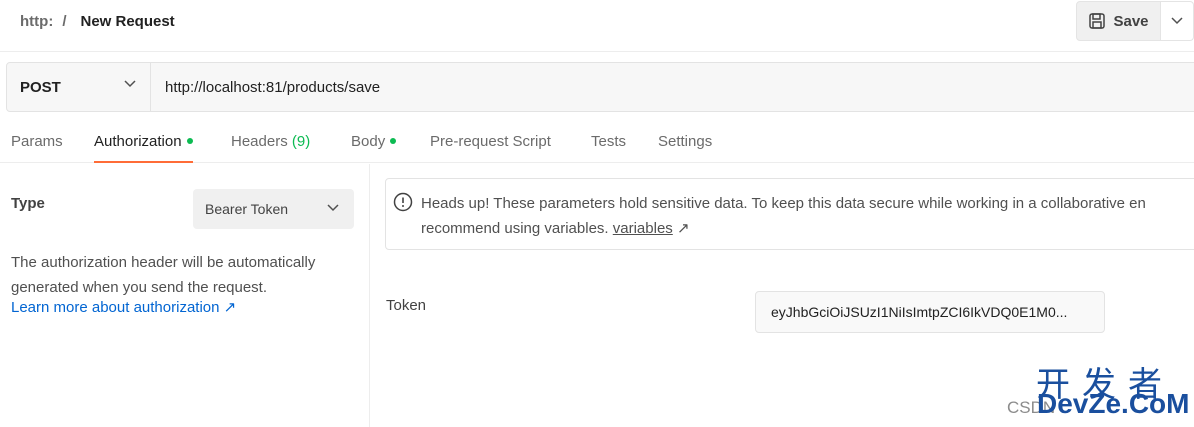  Describe the element at coordinates (259, 141) in the screenshot. I see `tab-headers-label: Headers` at that location.